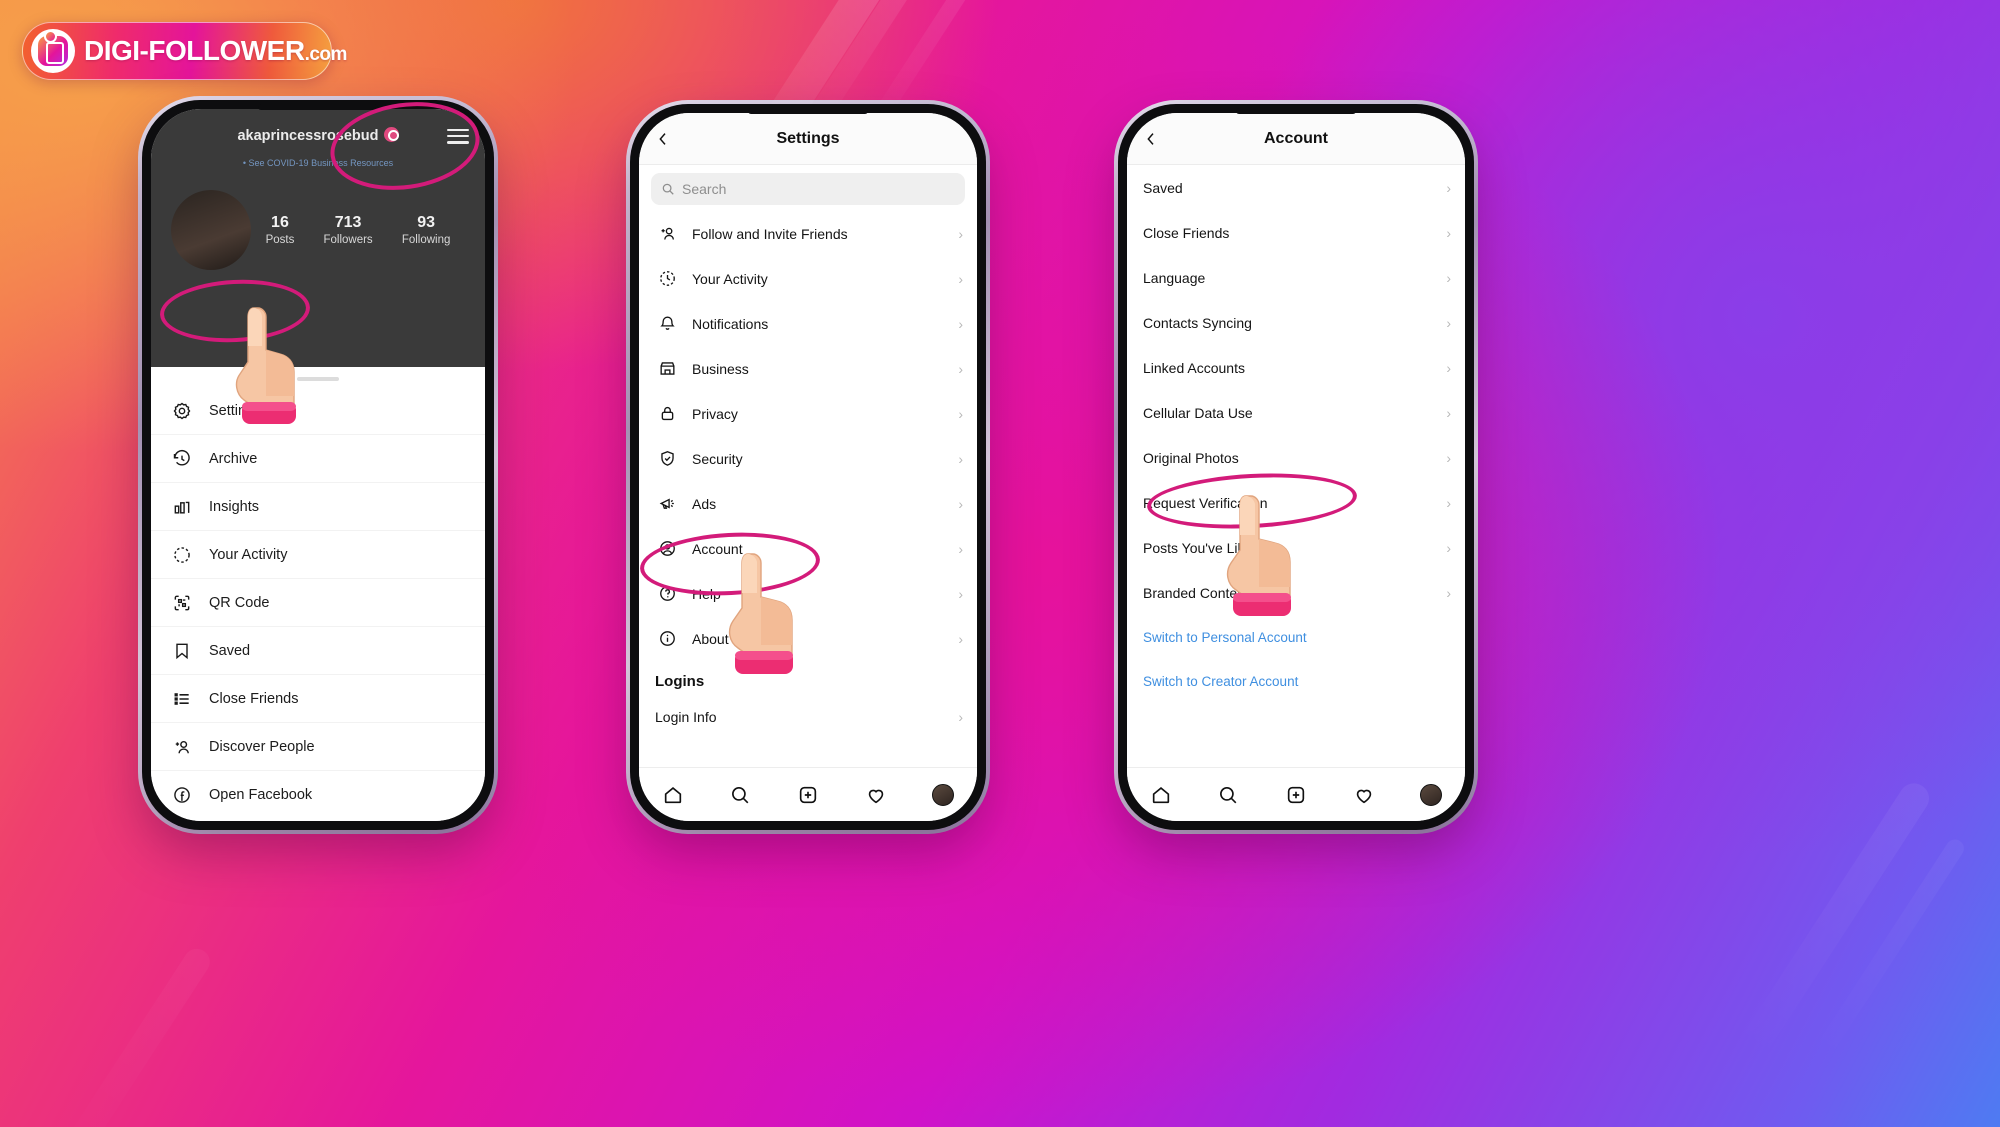 Image resolution: width=2000 pixels, height=1127 pixels. Describe the element at coordinates (318, 699) in the screenshot. I see `sidebar-item-close-friends: Close Friends` at that location.